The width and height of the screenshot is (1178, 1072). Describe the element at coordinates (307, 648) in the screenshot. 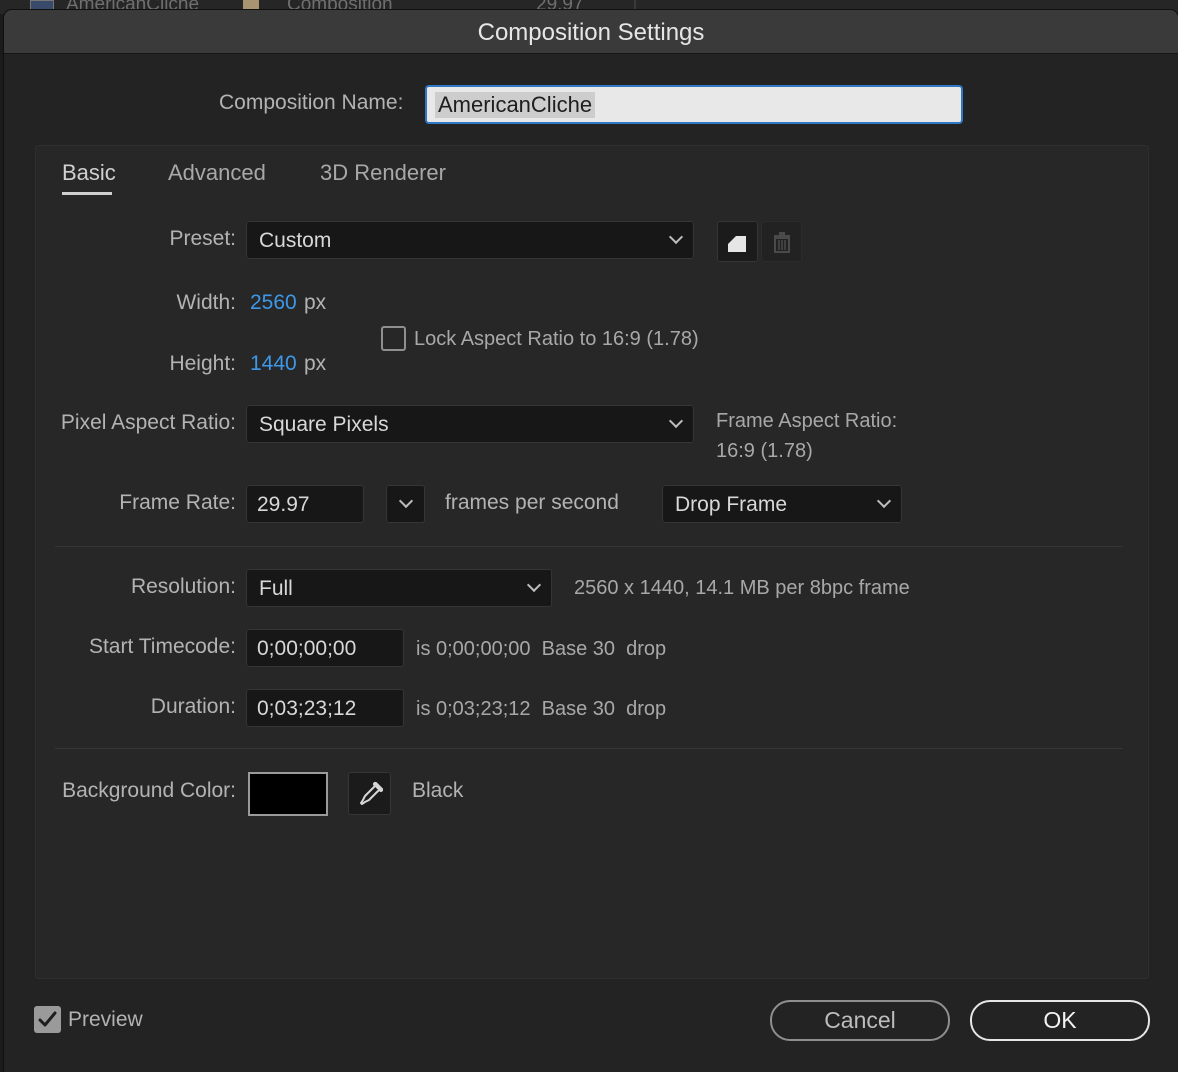

I see `start-timecode-value: 0;00;00;00` at that location.